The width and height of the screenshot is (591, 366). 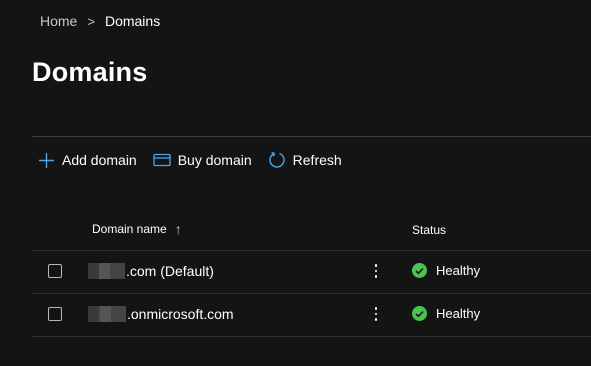 I want to click on breadcrumb-home-link: Home, so click(x=58, y=21).